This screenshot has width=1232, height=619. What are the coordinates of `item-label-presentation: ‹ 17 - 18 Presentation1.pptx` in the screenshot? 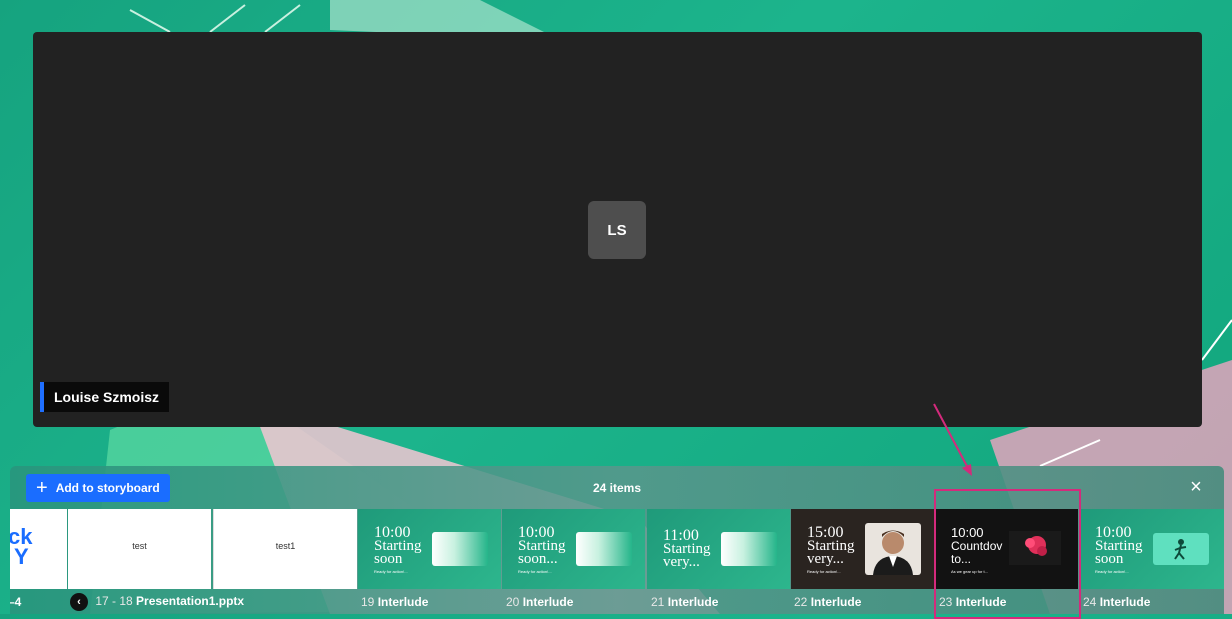 It's located at (157, 602).